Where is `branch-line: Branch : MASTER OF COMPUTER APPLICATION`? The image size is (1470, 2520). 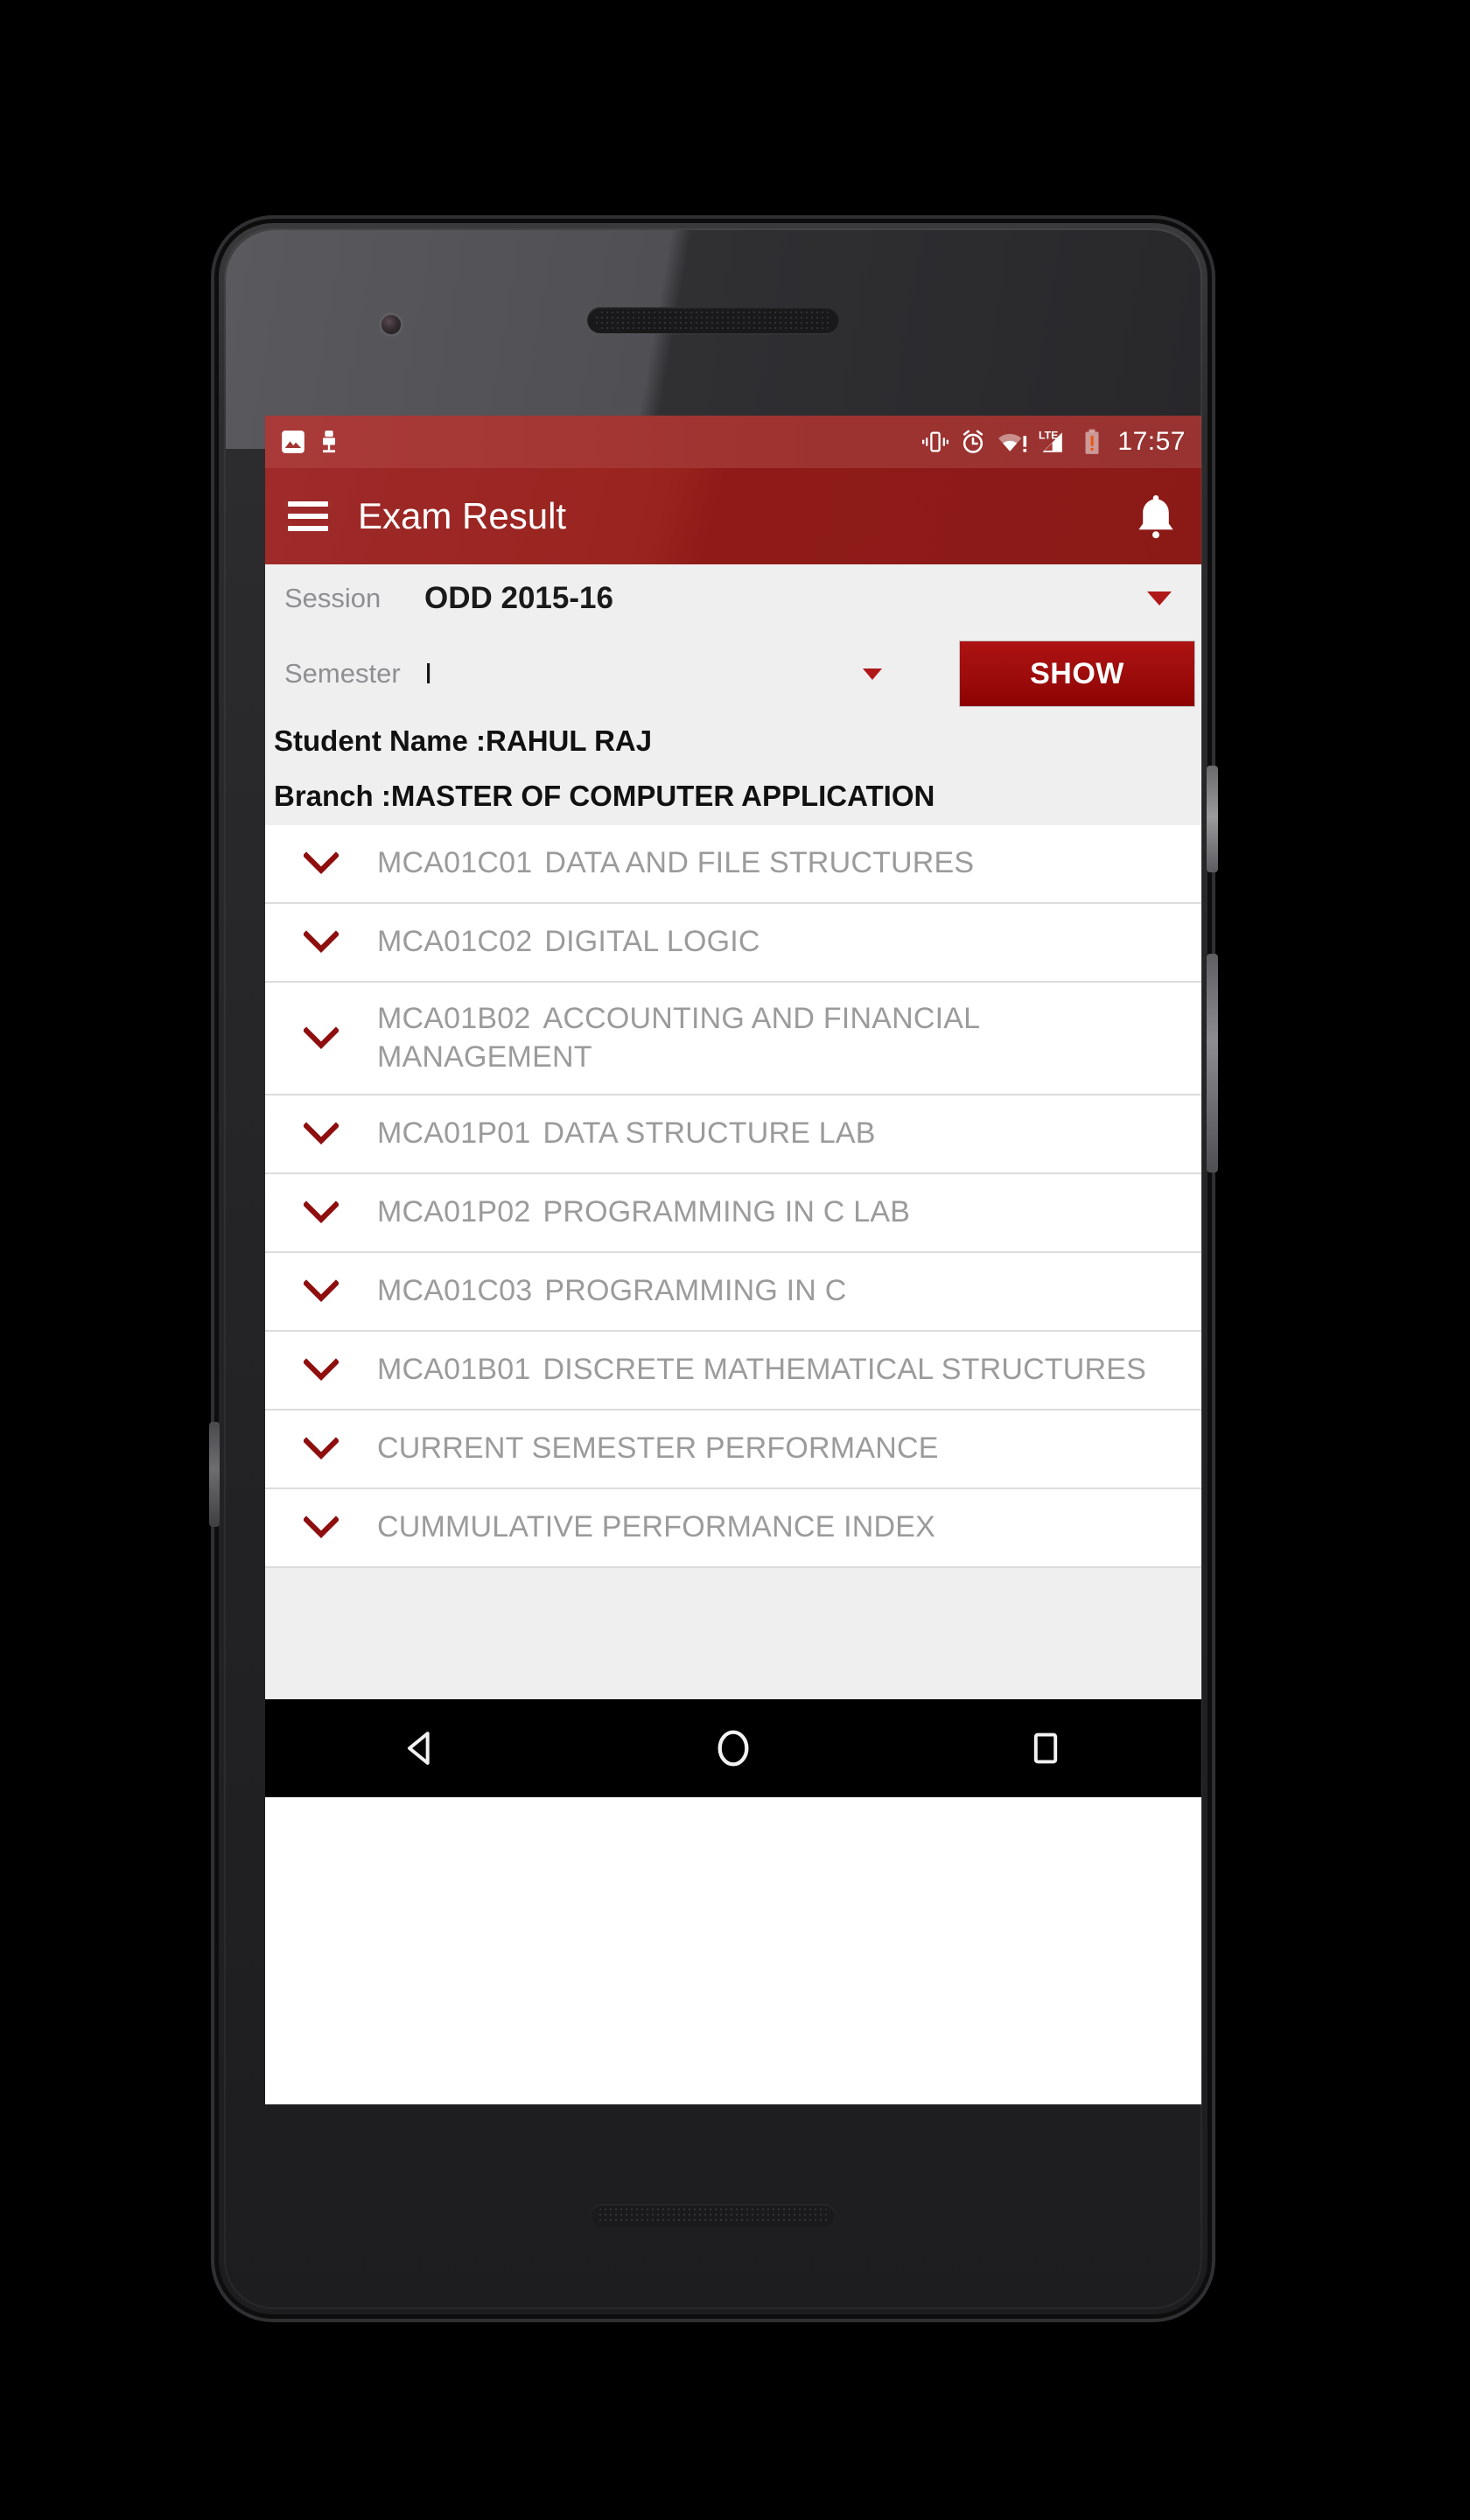
branch-line: Branch : MASTER OF COMPUTER APPLICATION is located at coordinates (733, 796).